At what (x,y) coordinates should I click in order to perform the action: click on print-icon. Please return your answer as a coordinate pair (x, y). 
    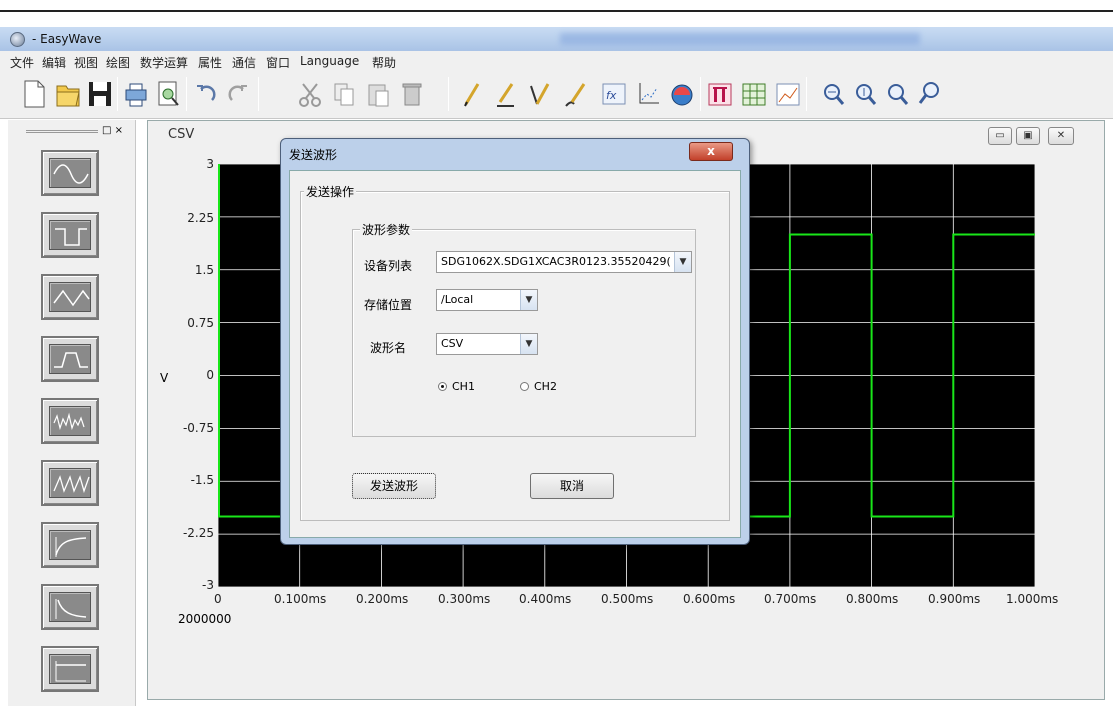
    Looking at the image, I should click on (136, 94).